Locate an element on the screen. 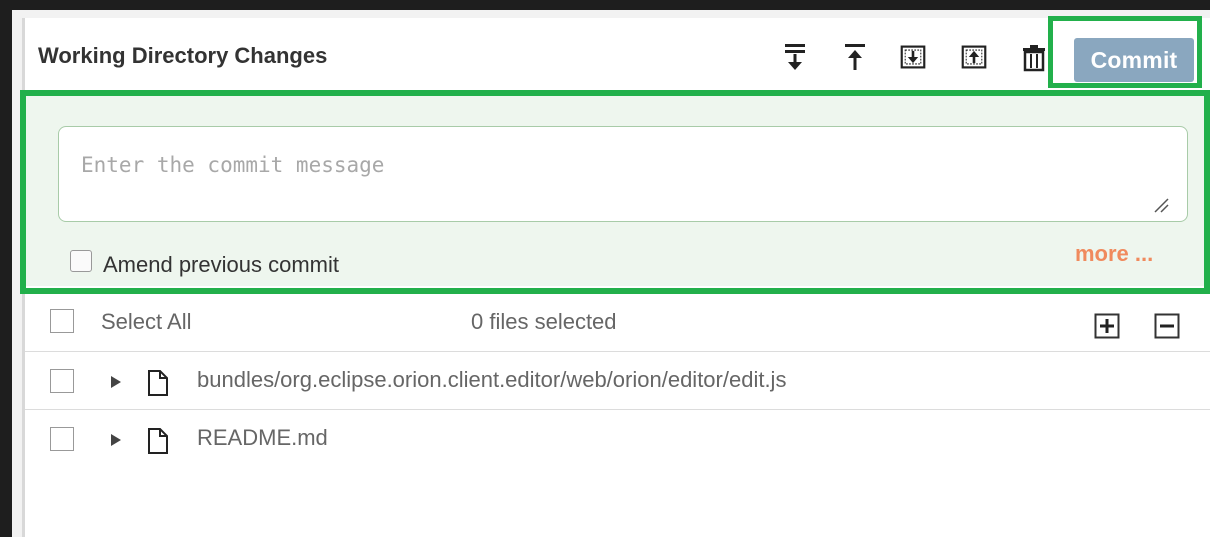 This screenshot has width=1210, height=537. panel-title: Working Directory Changes is located at coordinates (183, 55).